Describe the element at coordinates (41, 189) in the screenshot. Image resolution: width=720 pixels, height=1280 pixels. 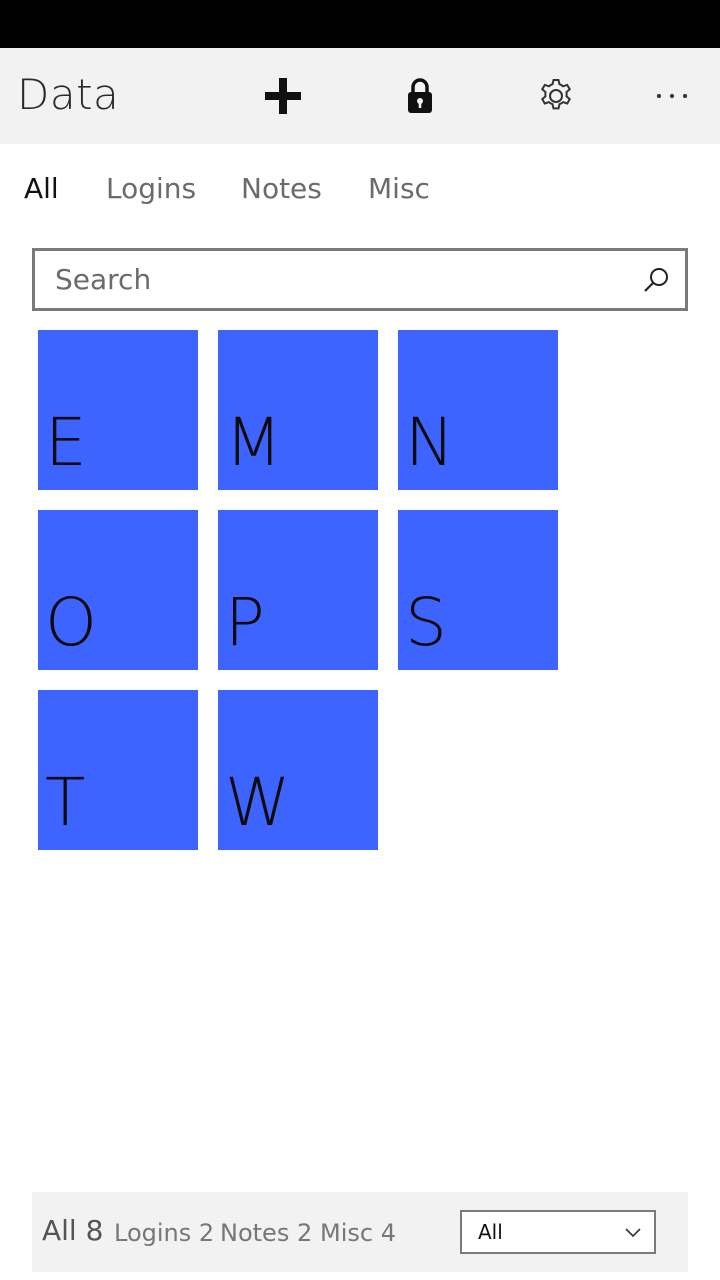
I see `tab-all: All` at that location.